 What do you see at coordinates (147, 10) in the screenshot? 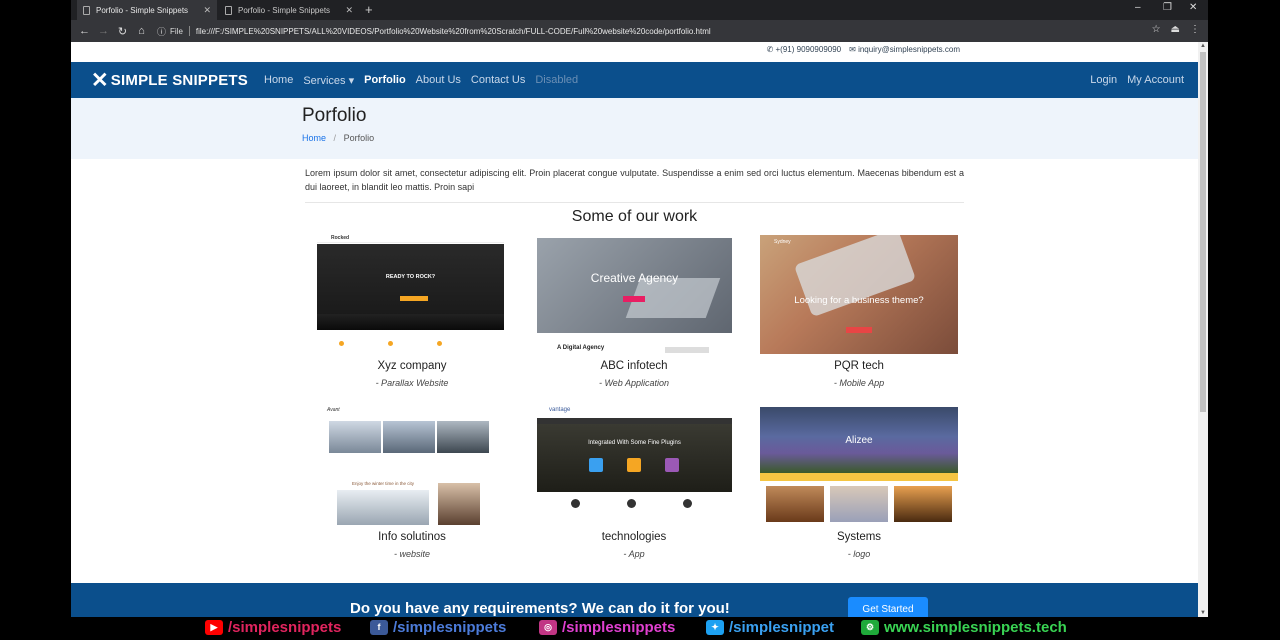
I see `tab-active: Porfolio - Simple Snippets ✕` at bounding box center [147, 10].